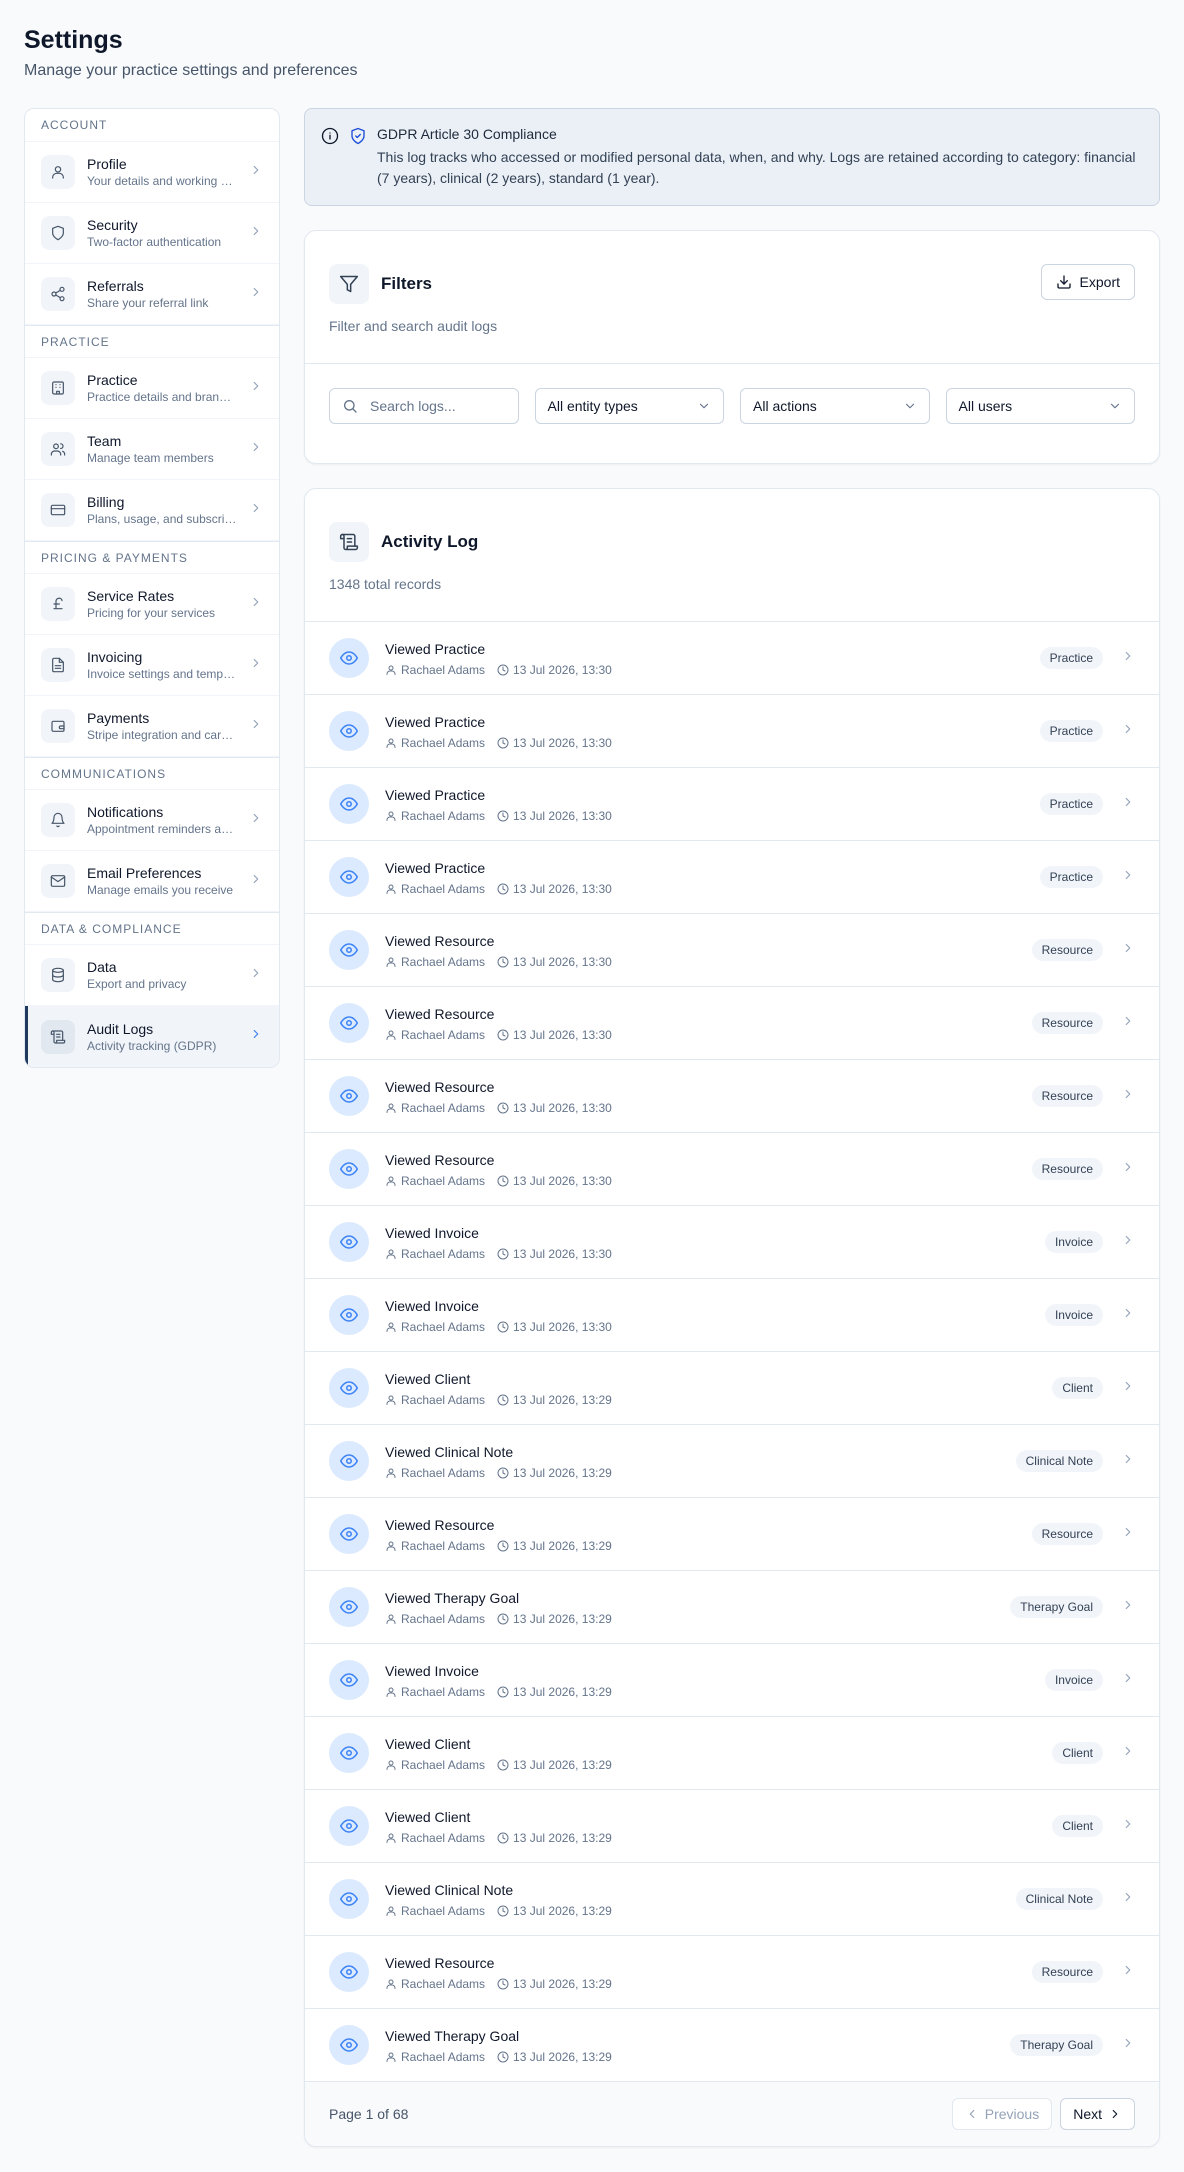 The width and height of the screenshot is (1184, 2172). I want to click on log-meta: Rachael Adams 13 Jul 2026, 13:30, so click(708, 1108).